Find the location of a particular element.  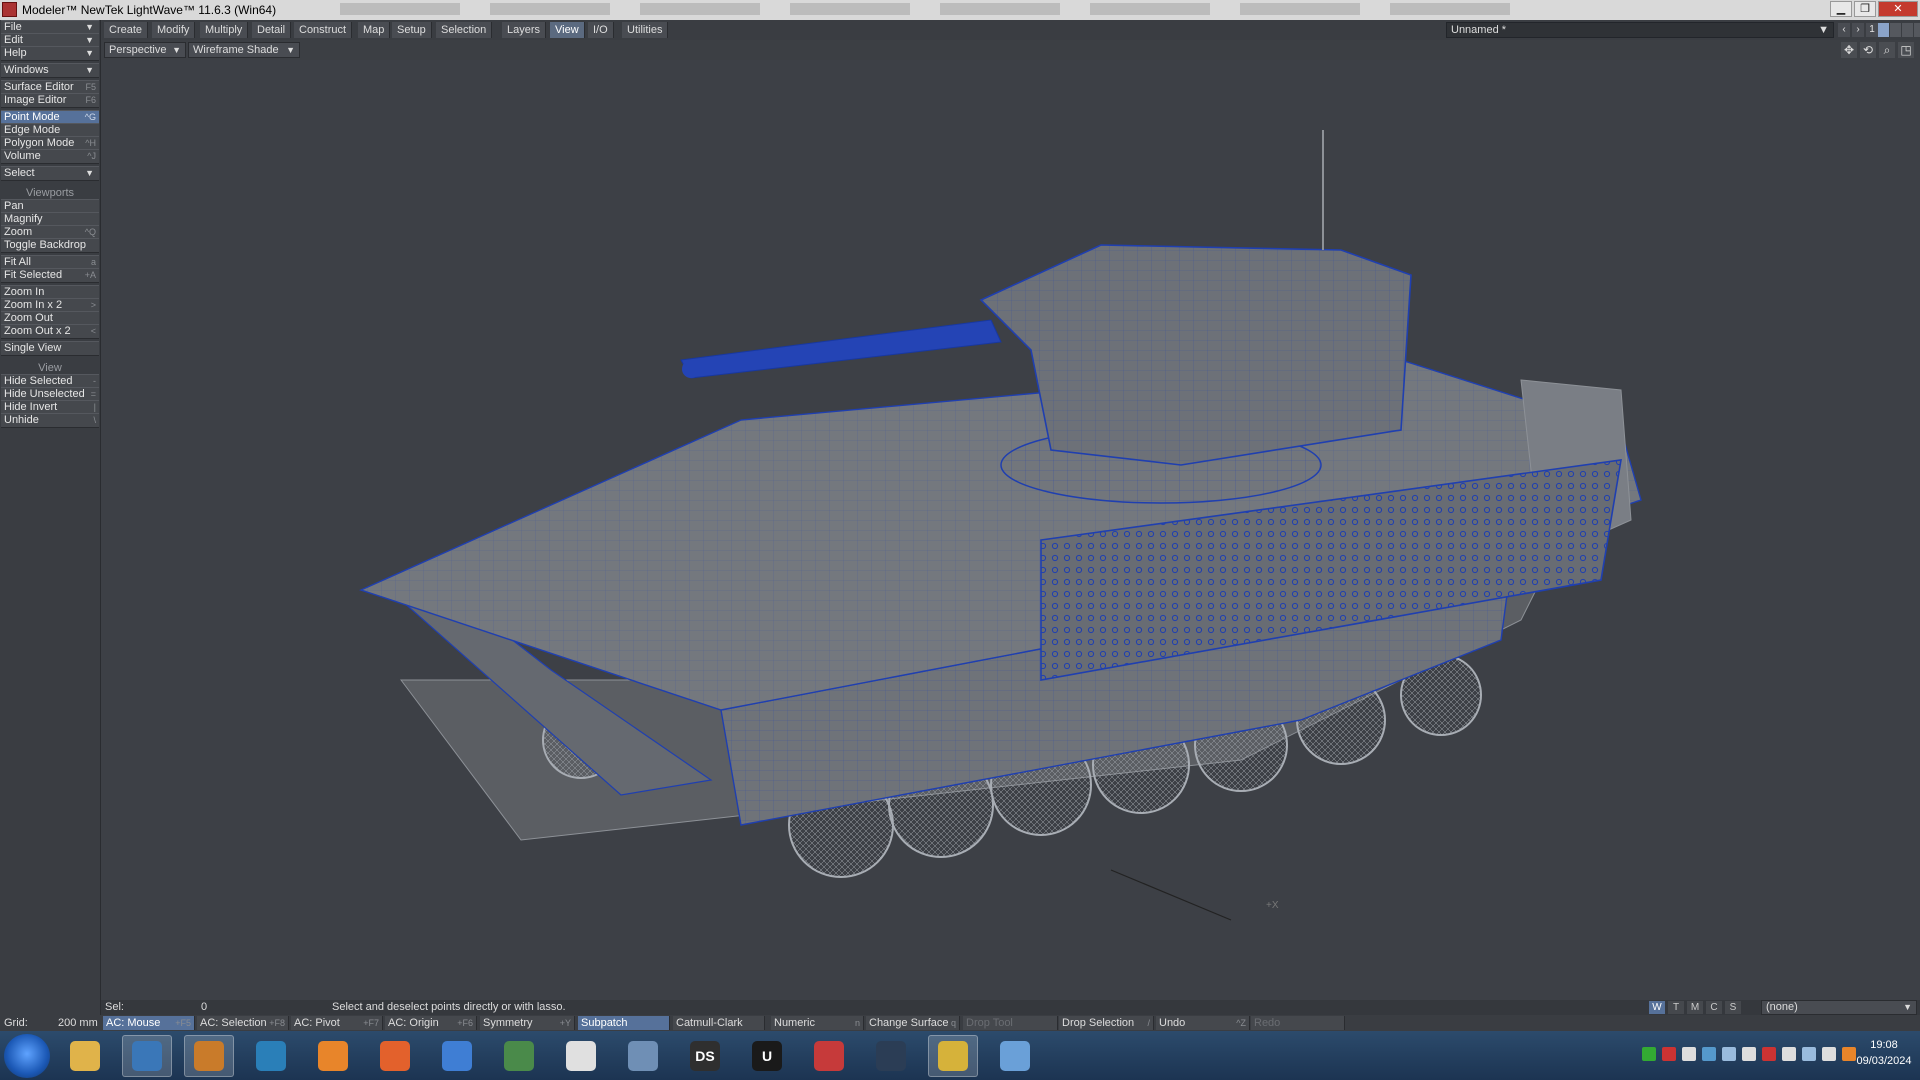

close-button: ✕ is located at coordinates (1898, 9).